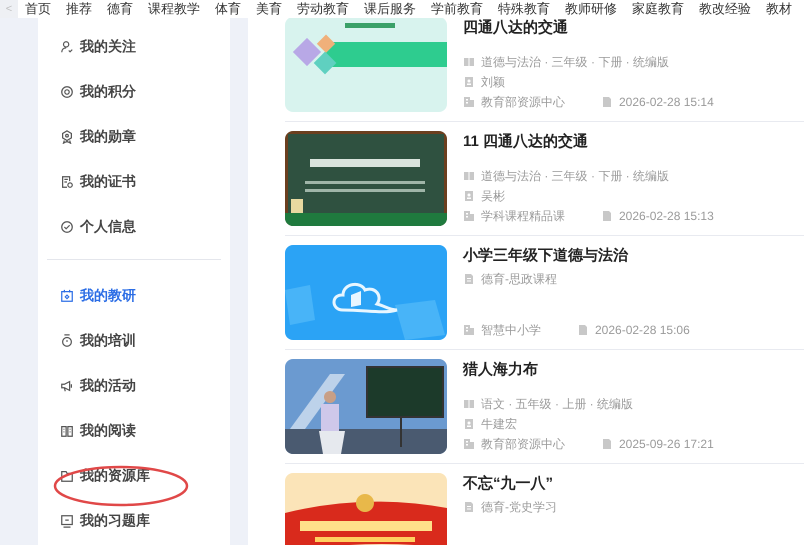  Describe the element at coordinates (79, 9) in the screenshot. I see `nav-link: 推荐` at that location.